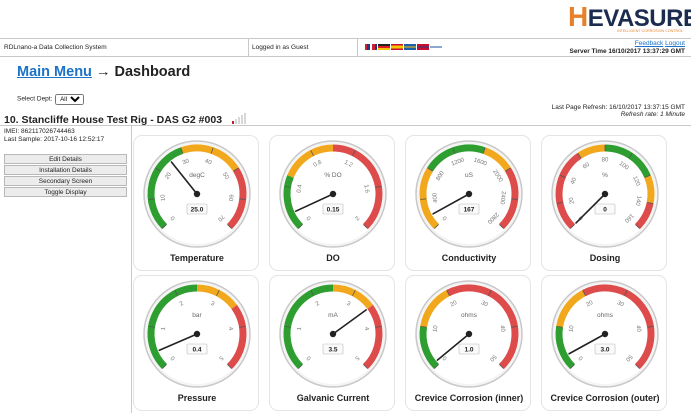 The height and width of the screenshot is (413, 691). What do you see at coordinates (54, 72) in the screenshot?
I see `main-menu-link: Main Menu` at bounding box center [54, 72].